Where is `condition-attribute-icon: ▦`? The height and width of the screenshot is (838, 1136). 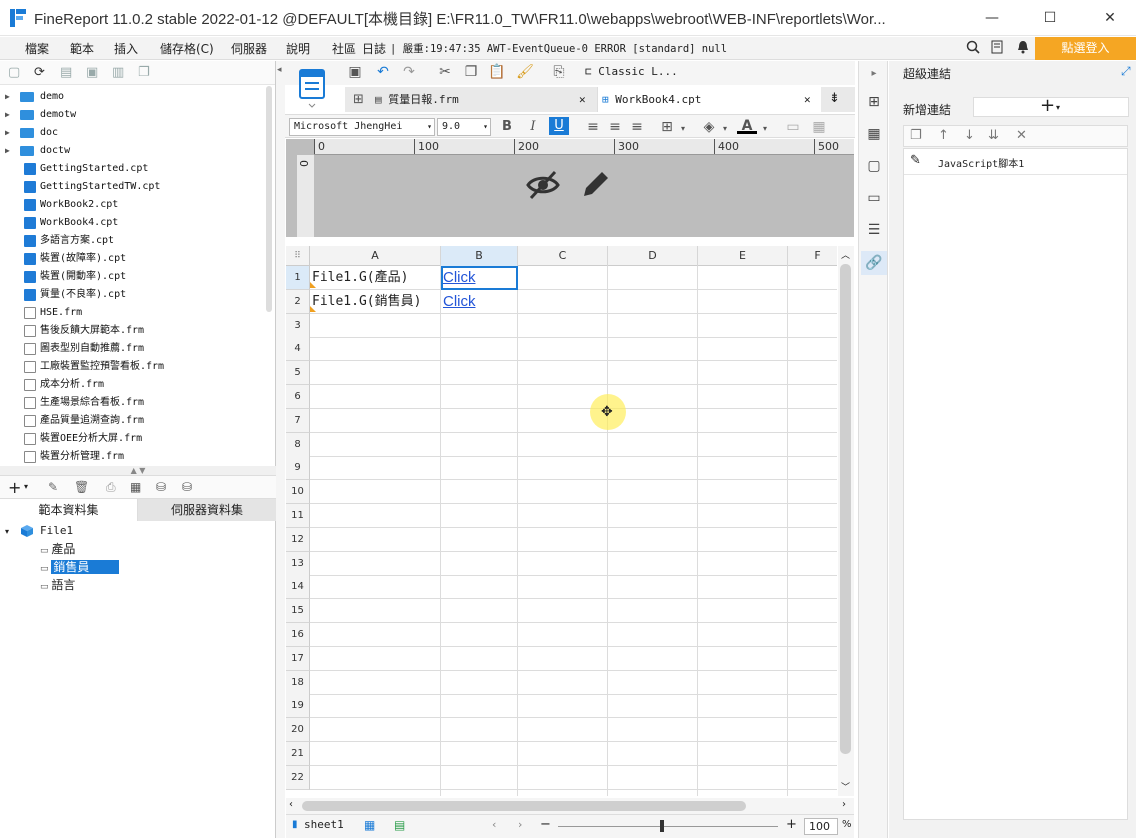 condition-attribute-icon: ▦ is located at coordinates (874, 134).